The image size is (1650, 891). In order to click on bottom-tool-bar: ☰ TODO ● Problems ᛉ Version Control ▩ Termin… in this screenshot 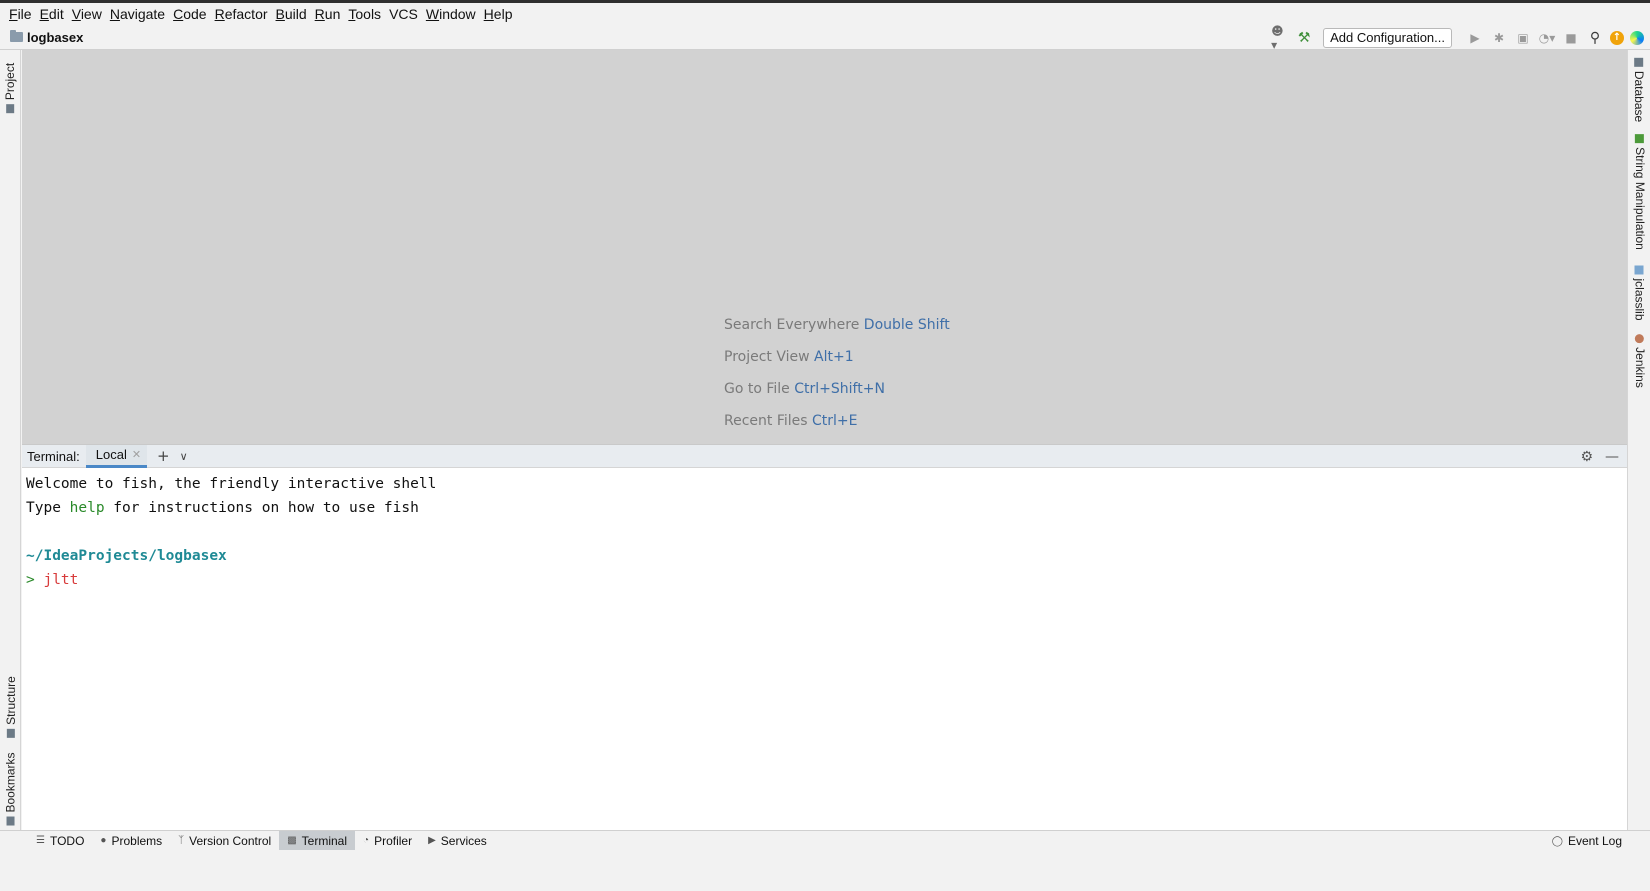, I will do `click(825, 840)`.